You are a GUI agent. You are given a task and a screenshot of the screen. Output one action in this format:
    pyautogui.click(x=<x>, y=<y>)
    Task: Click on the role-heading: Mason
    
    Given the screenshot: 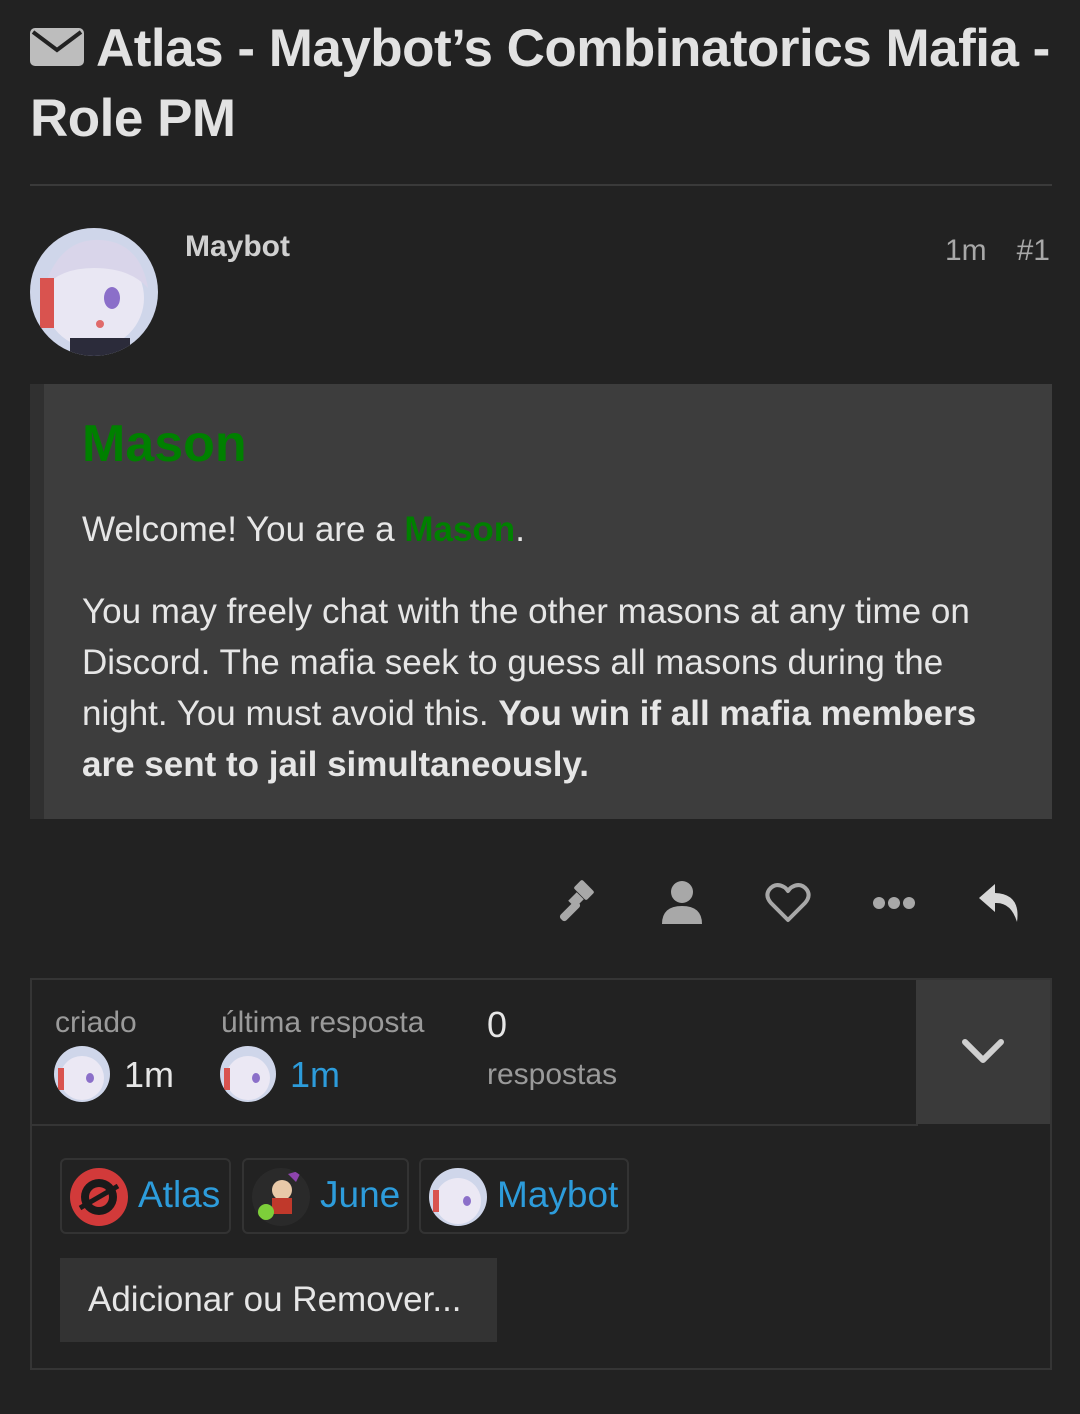 What is the action you would take?
    pyautogui.click(x=164, y=444)
    